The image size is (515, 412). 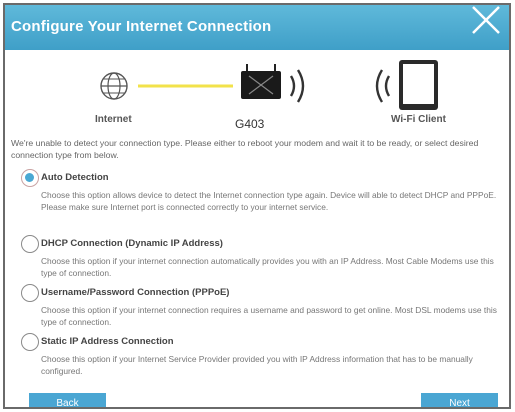 What do you see at coordinates (383, 86) in the screenshot?
I see `wifi-signal-icon-client` at bounding box center [383, 86].